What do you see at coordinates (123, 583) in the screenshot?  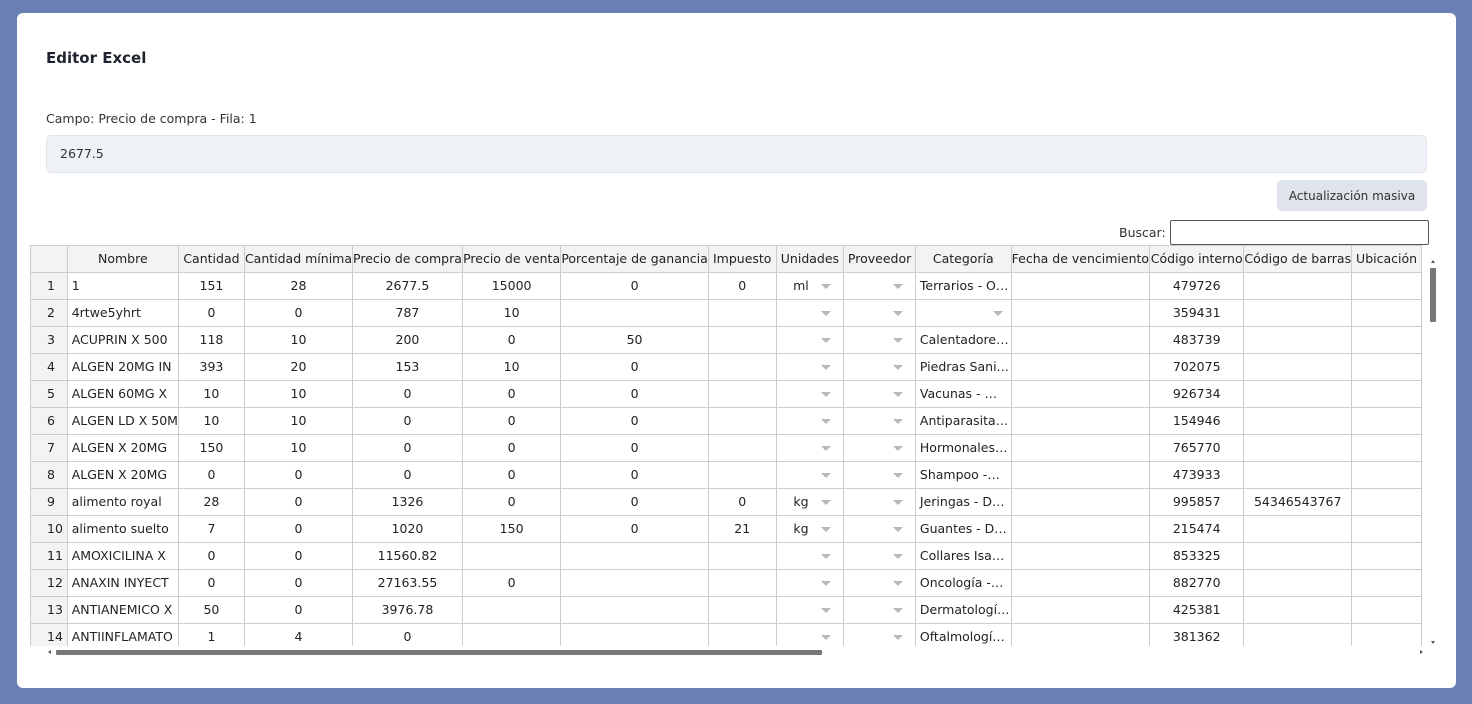 I see `nombre-cell: ANAXIN INYECT` at bounding box center [123, 583].